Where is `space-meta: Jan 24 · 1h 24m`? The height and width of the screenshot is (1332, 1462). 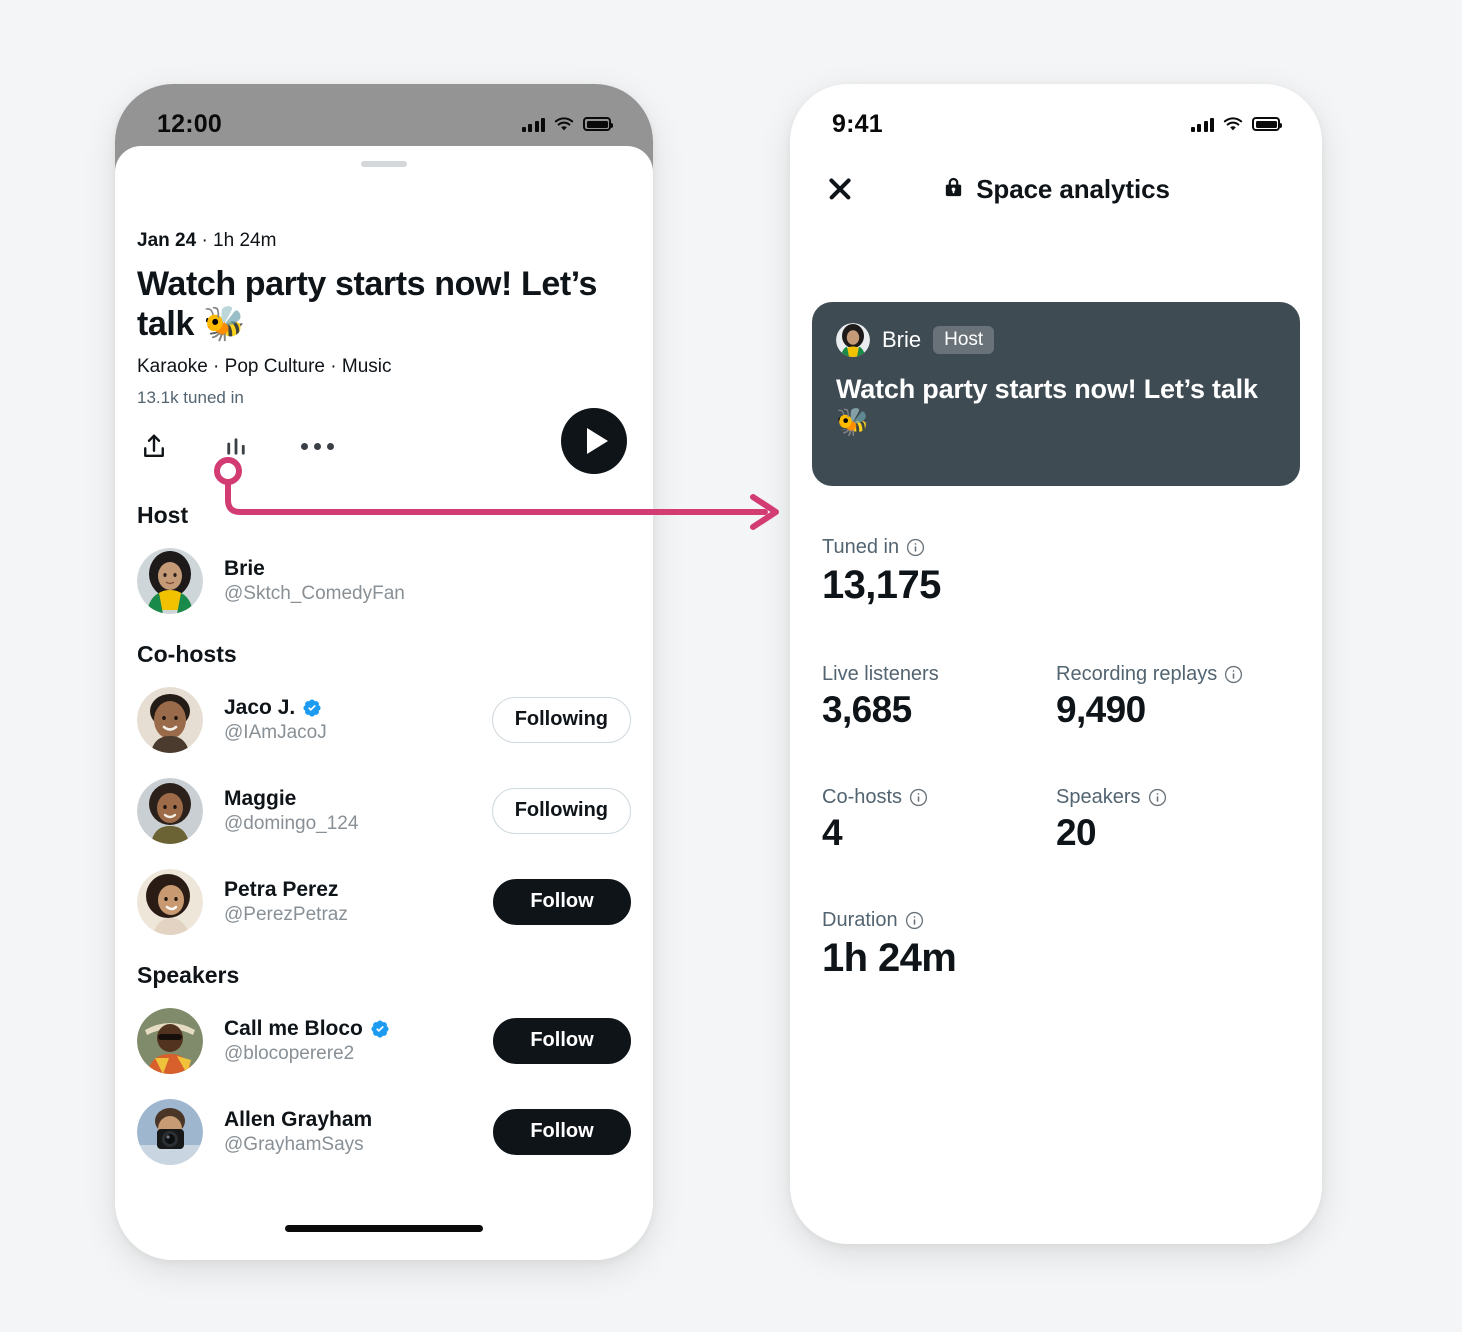 space-meta: Jan 24 · 1h 24m is located at coordinates (384, 241).